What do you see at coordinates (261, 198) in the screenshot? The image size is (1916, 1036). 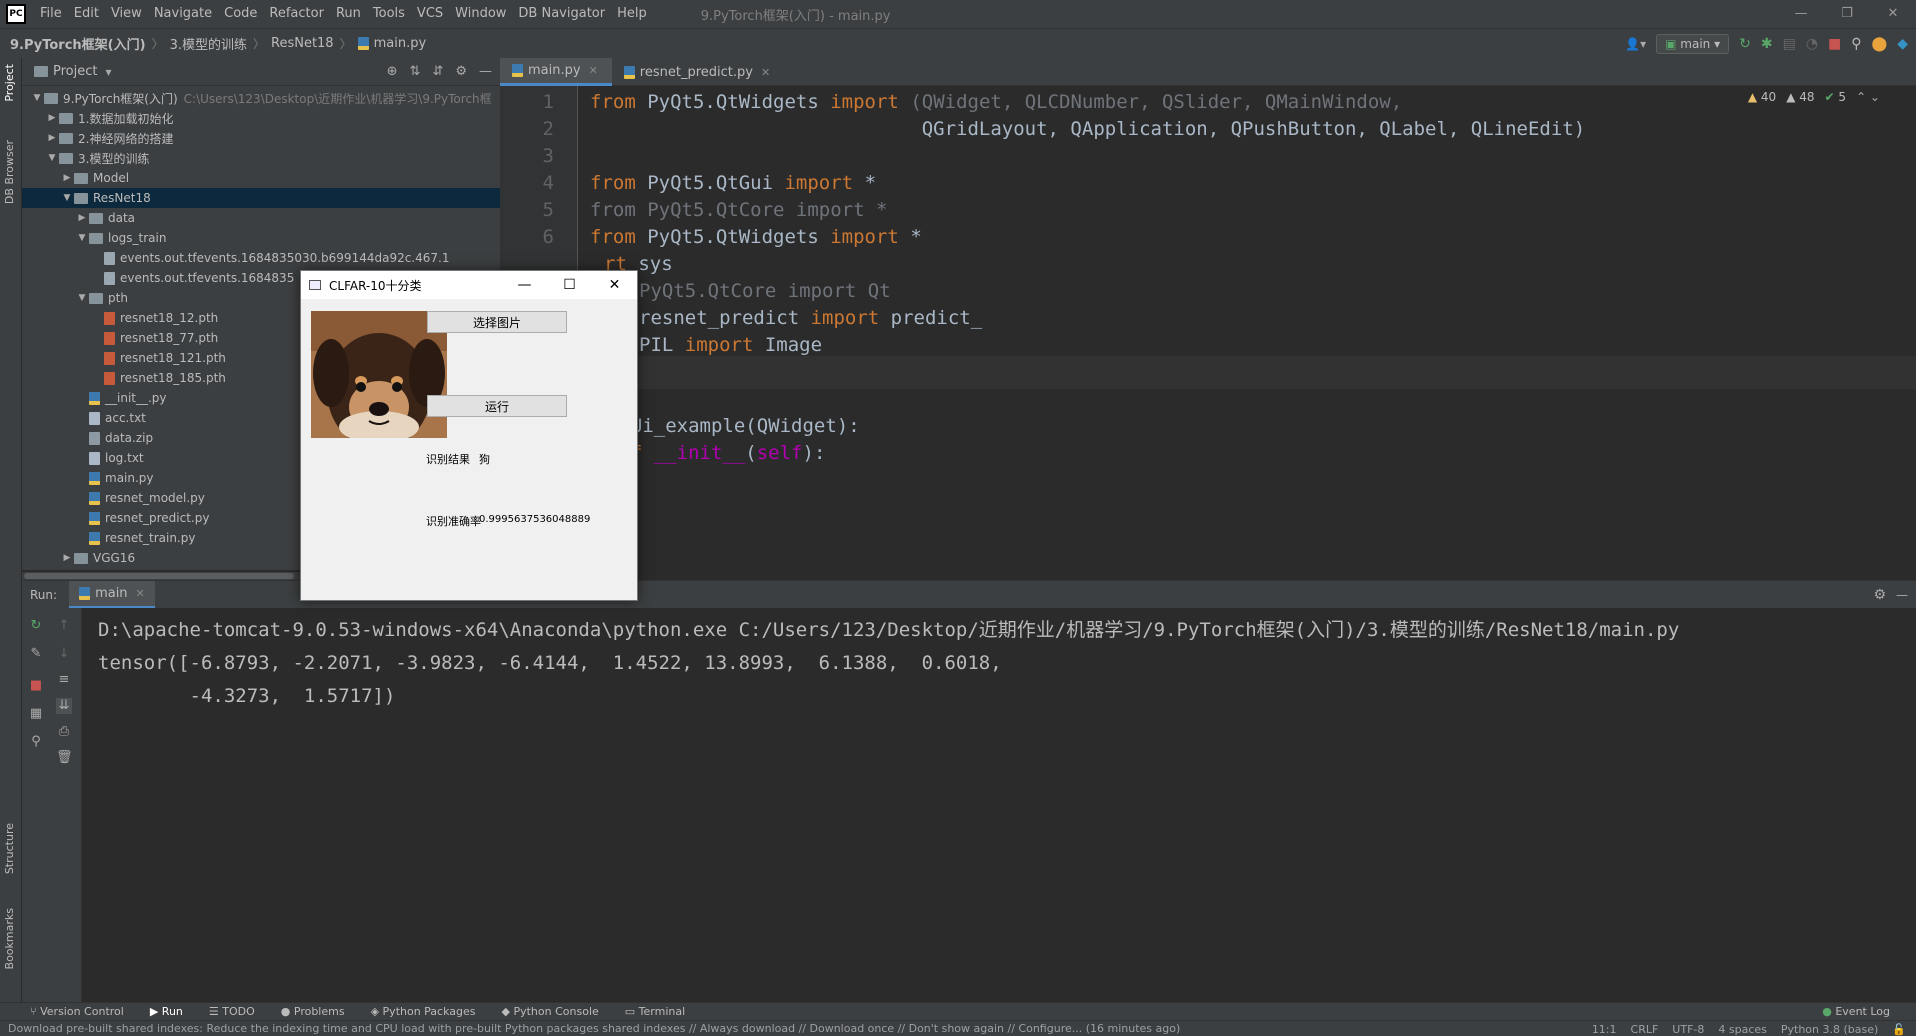 I see `tree-folder: ▼ ResNet18` at bounding box center [261, 198].